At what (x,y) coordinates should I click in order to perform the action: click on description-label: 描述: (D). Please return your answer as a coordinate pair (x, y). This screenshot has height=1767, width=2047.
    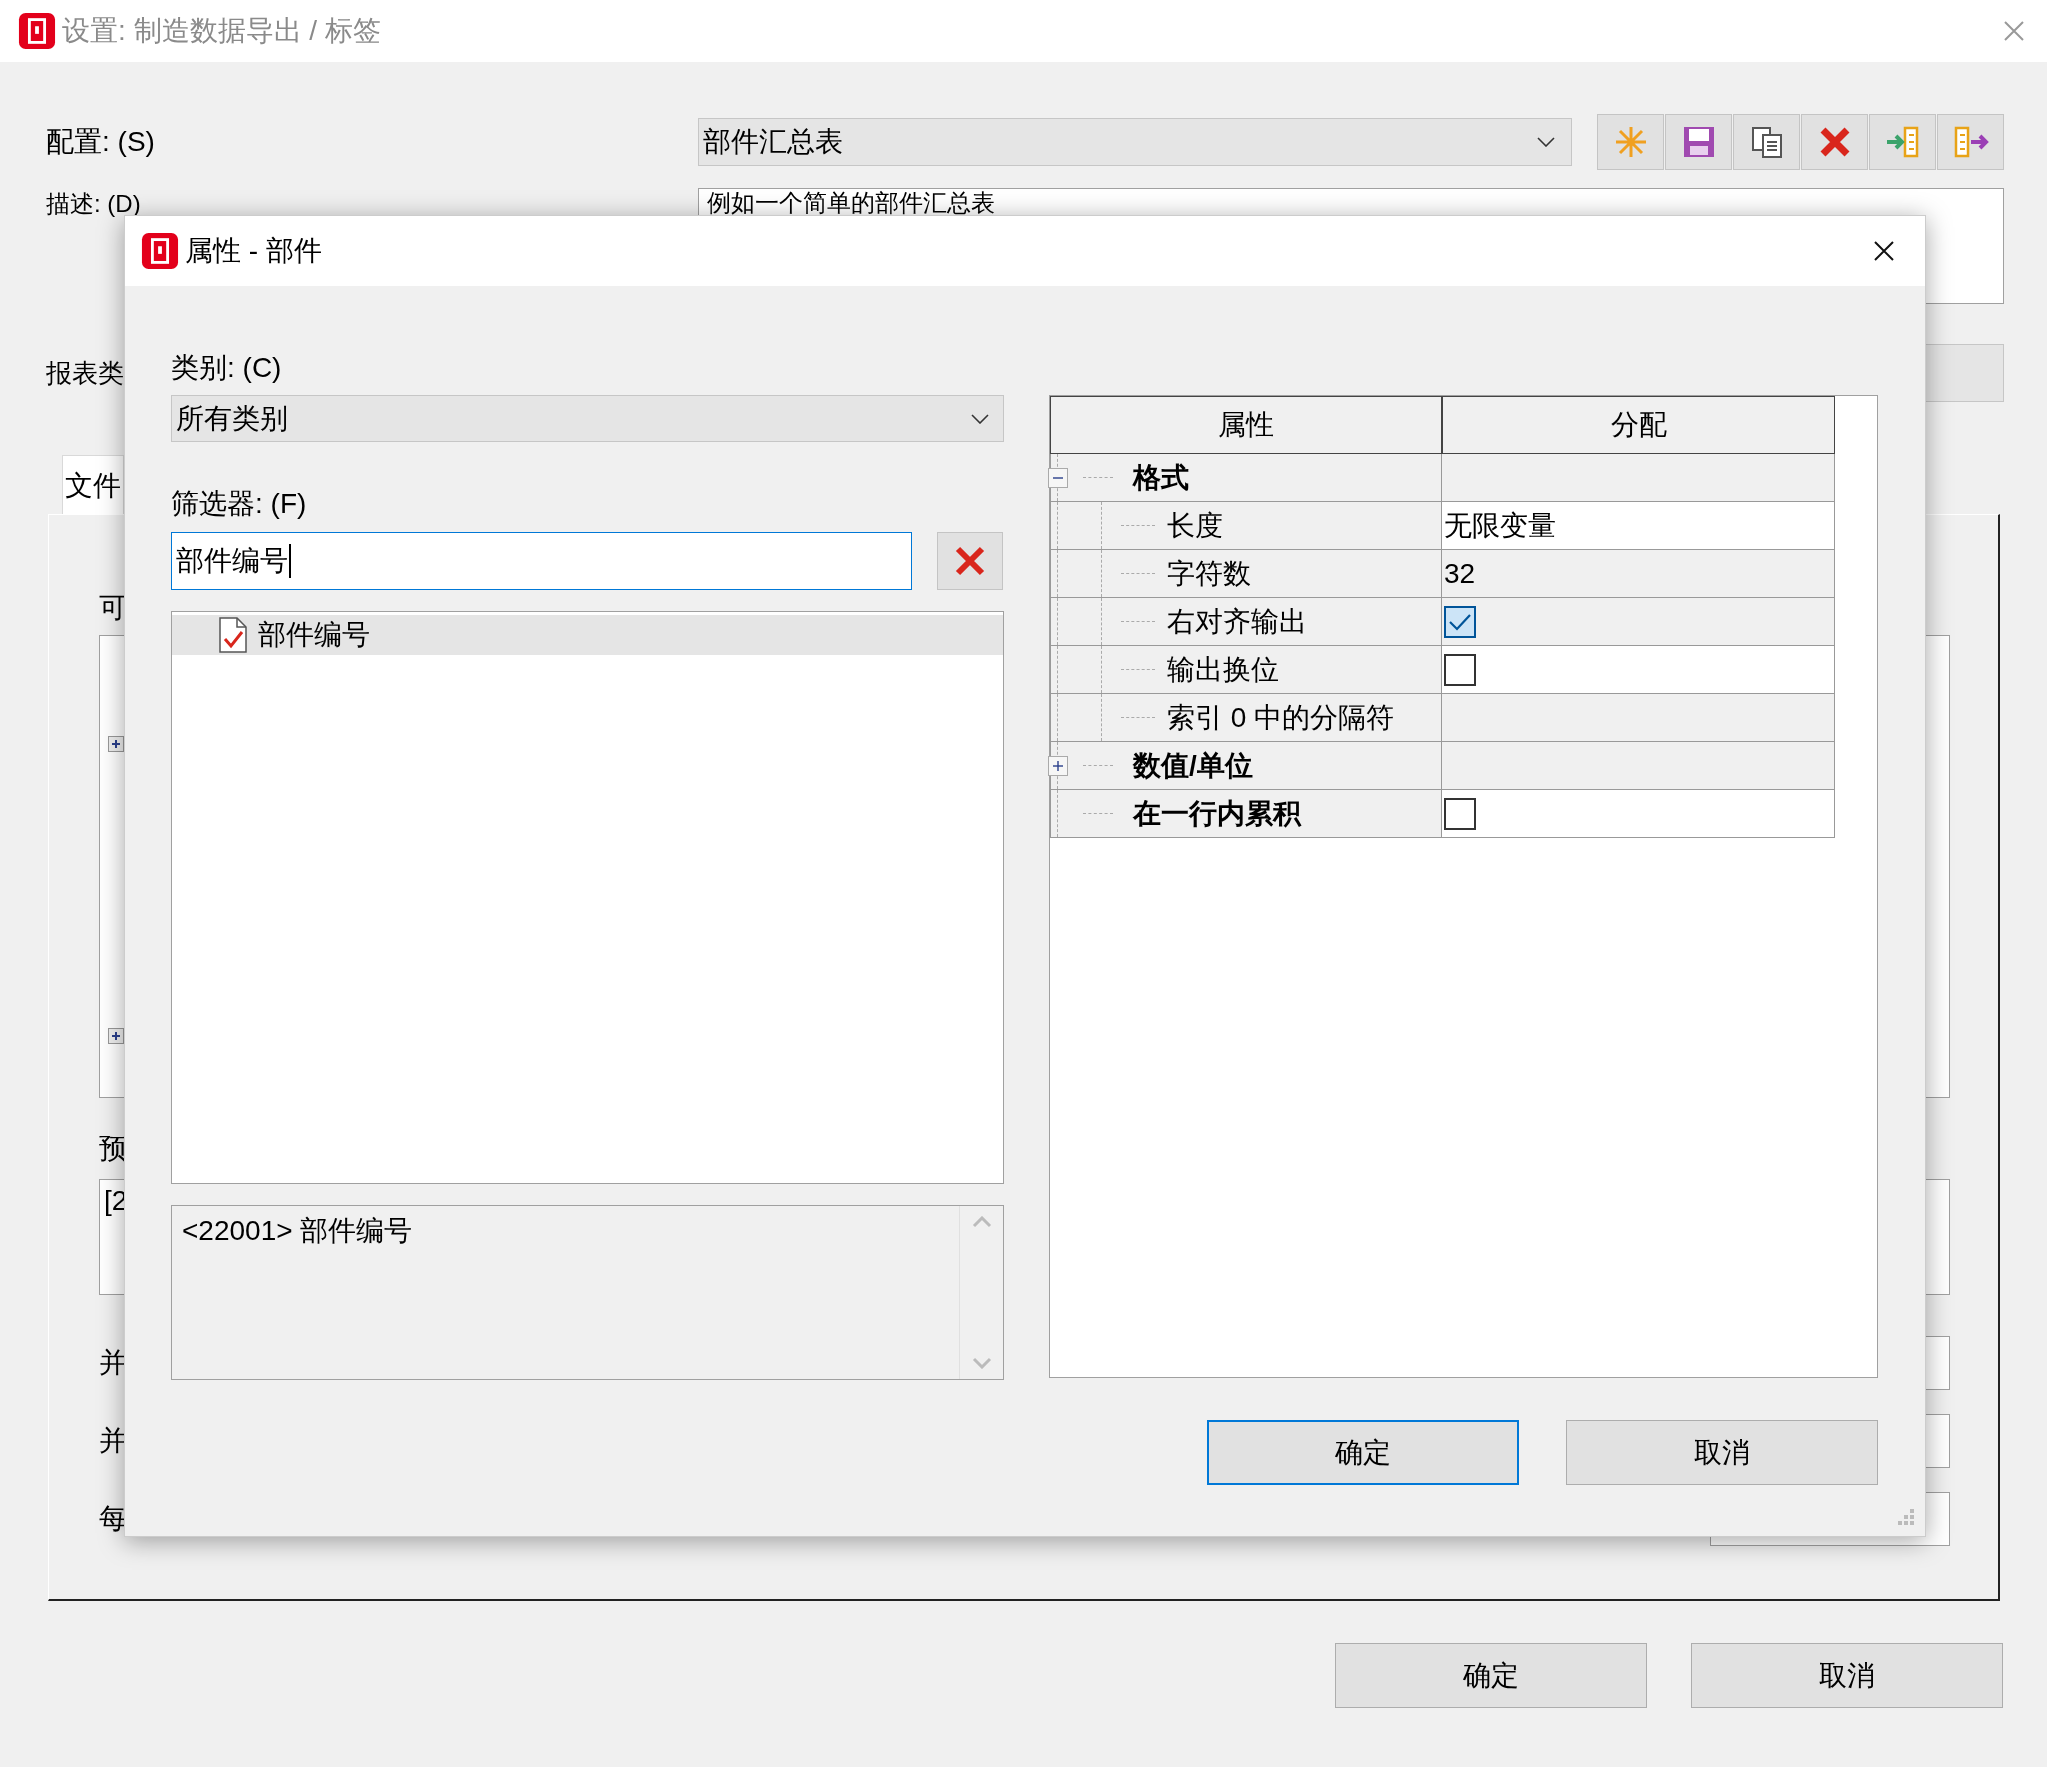
    Looking at the image, I should click on (94, 203).